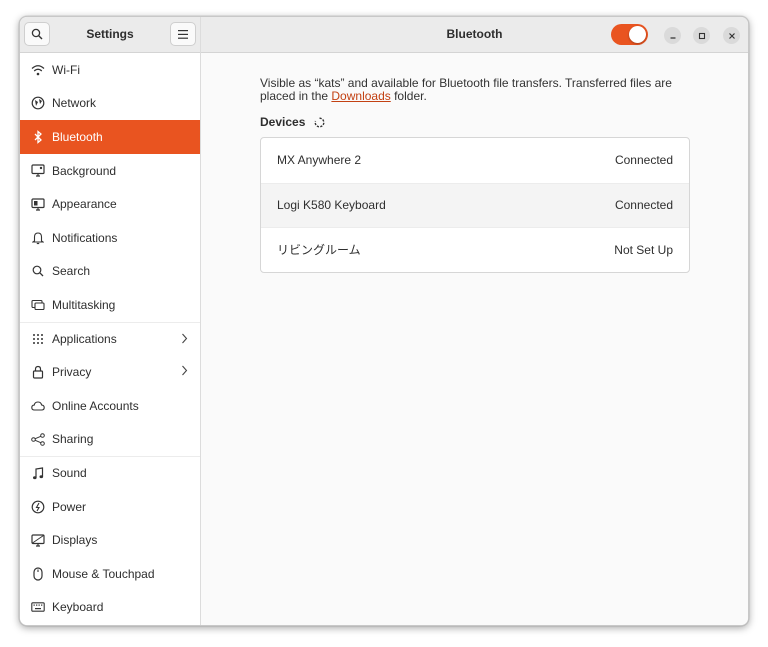 Image resolution: width=768 pixels, height=647 pixels. Describe the element at coordinates (38, 103) in the screenshot. I see `network-icon` at that location.